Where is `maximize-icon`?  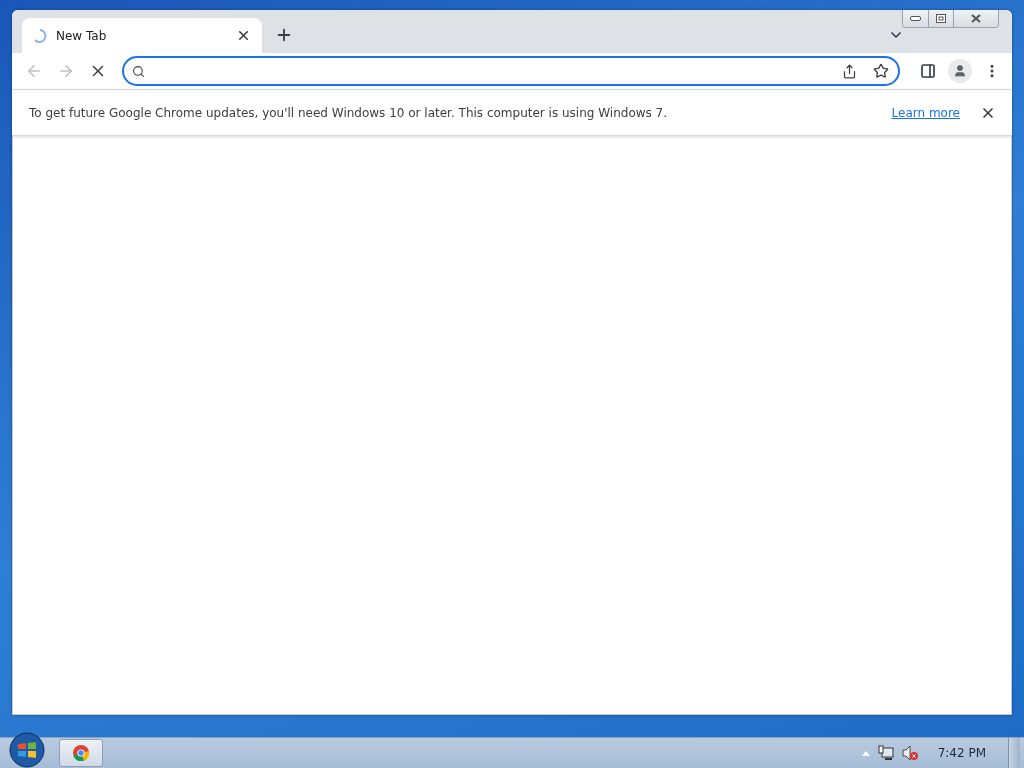 maximize-icon is located at coordinates (941, 18).